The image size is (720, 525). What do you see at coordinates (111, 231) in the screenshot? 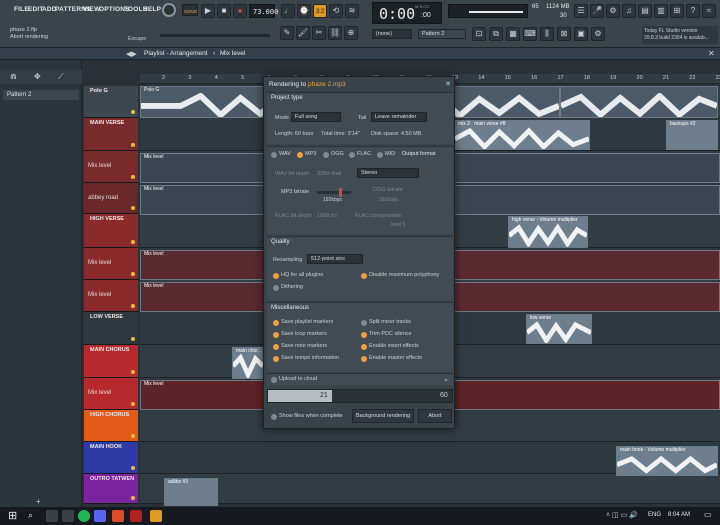
I see `track-header: HIGH VERSE` at bounding box center [111, 231].